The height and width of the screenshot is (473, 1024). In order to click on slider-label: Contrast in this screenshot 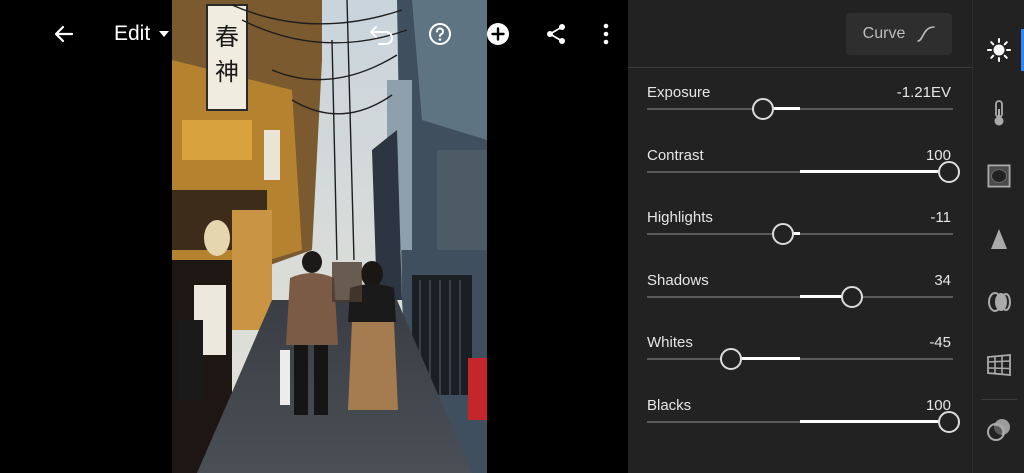, I will do `click(675, 155)`.